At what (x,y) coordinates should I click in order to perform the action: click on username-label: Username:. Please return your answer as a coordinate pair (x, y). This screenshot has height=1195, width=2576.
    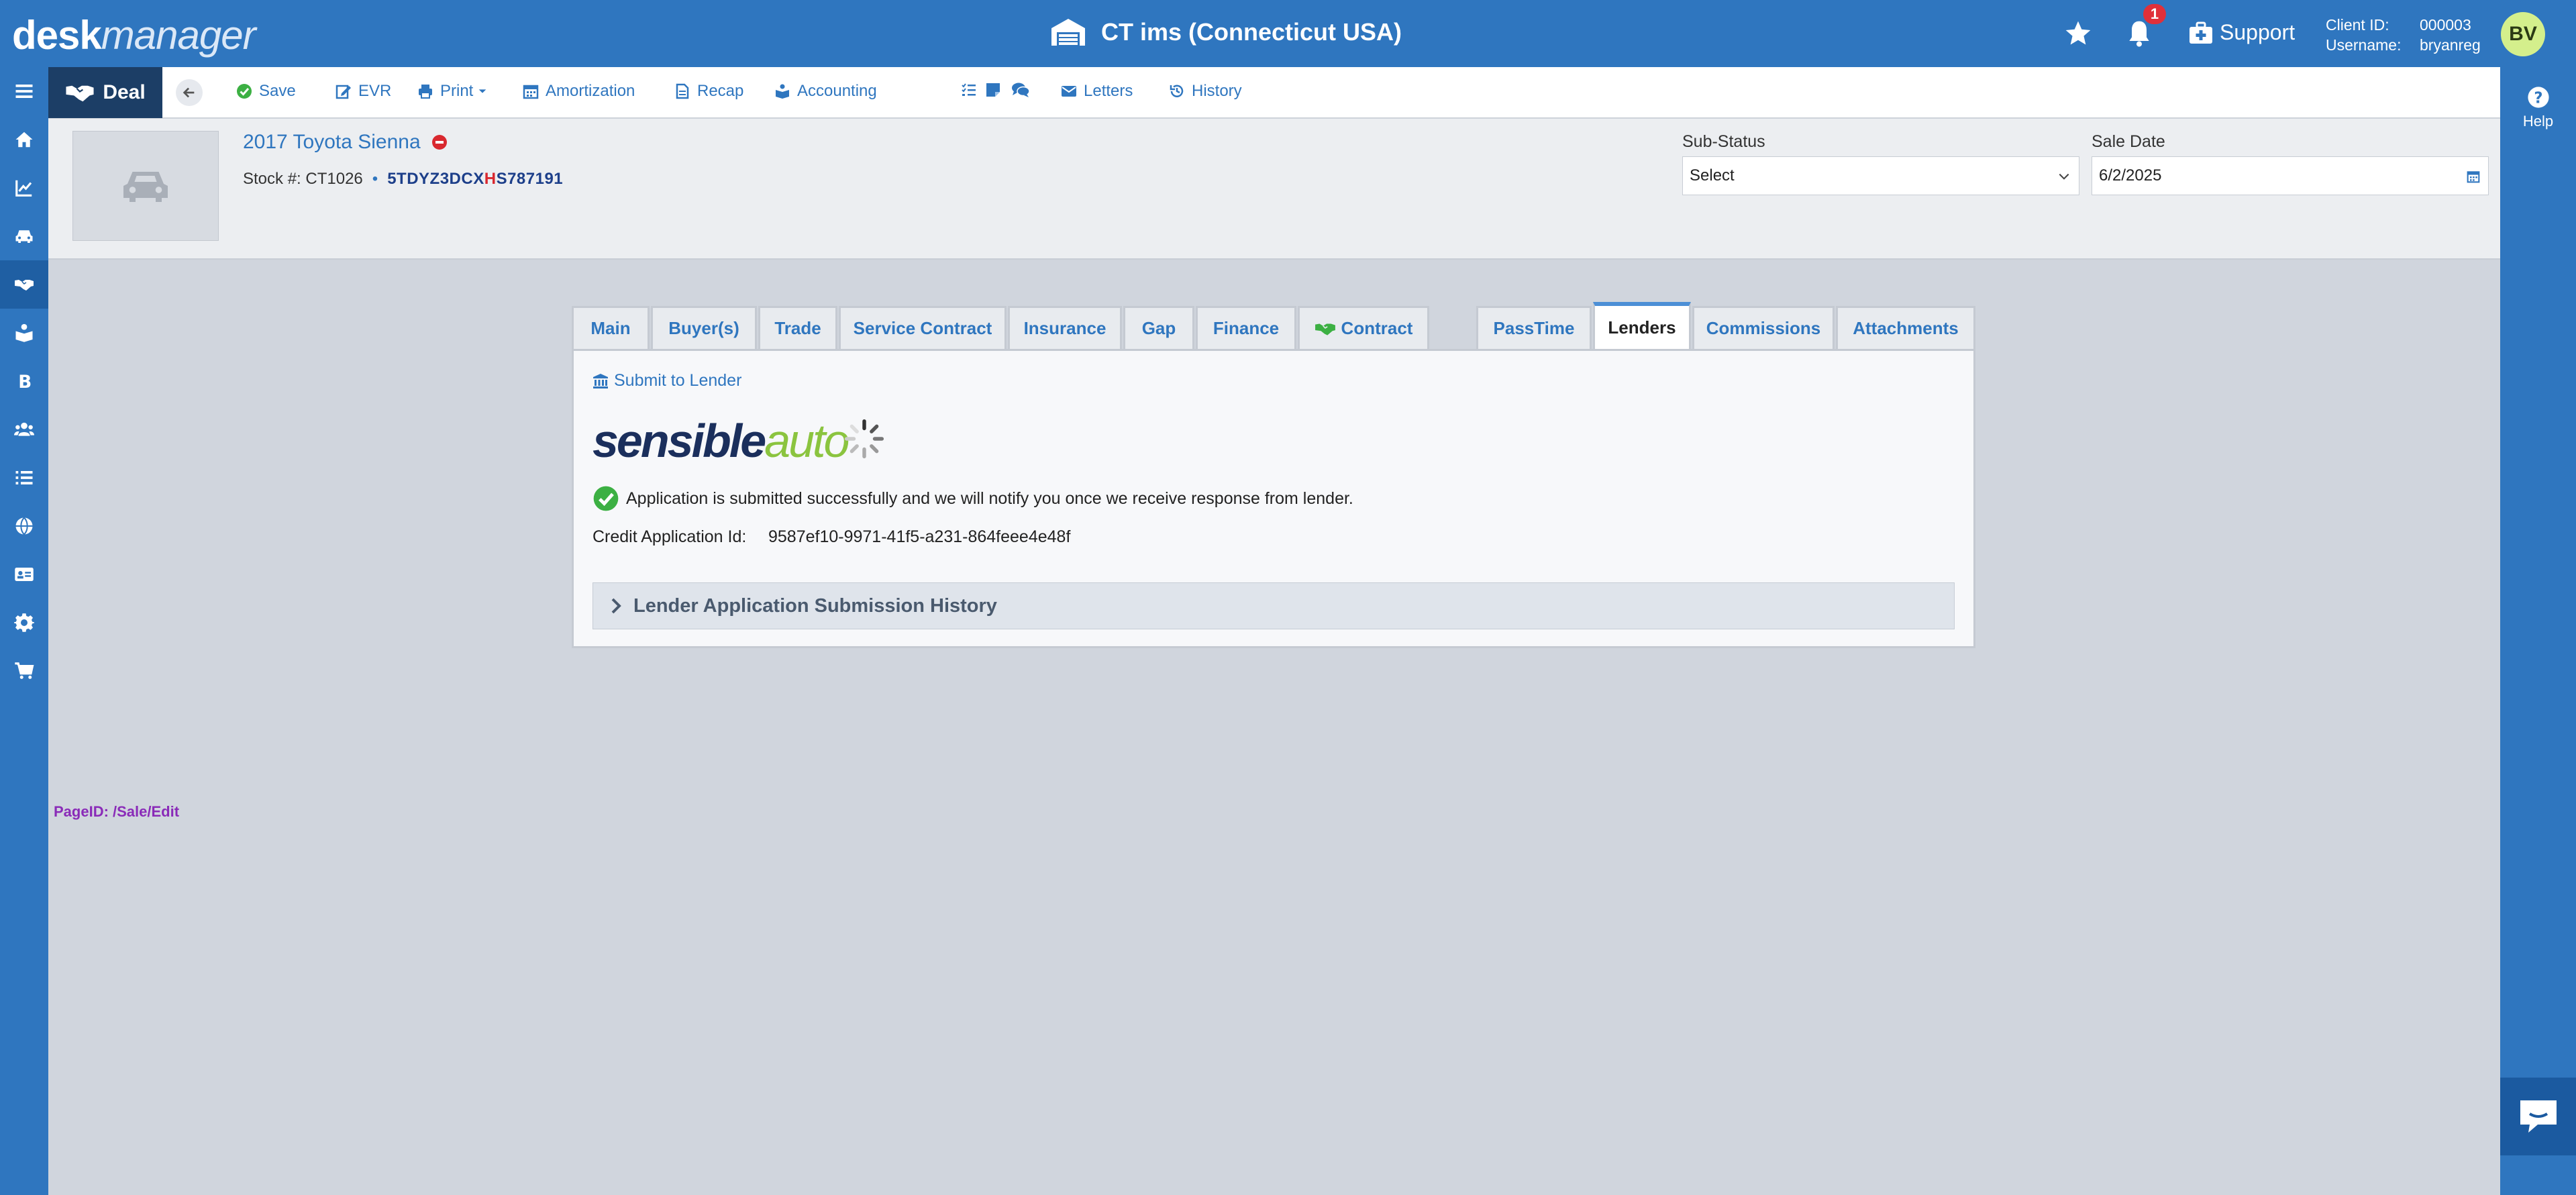
    Looking at the image, I should click on (2364, 45).